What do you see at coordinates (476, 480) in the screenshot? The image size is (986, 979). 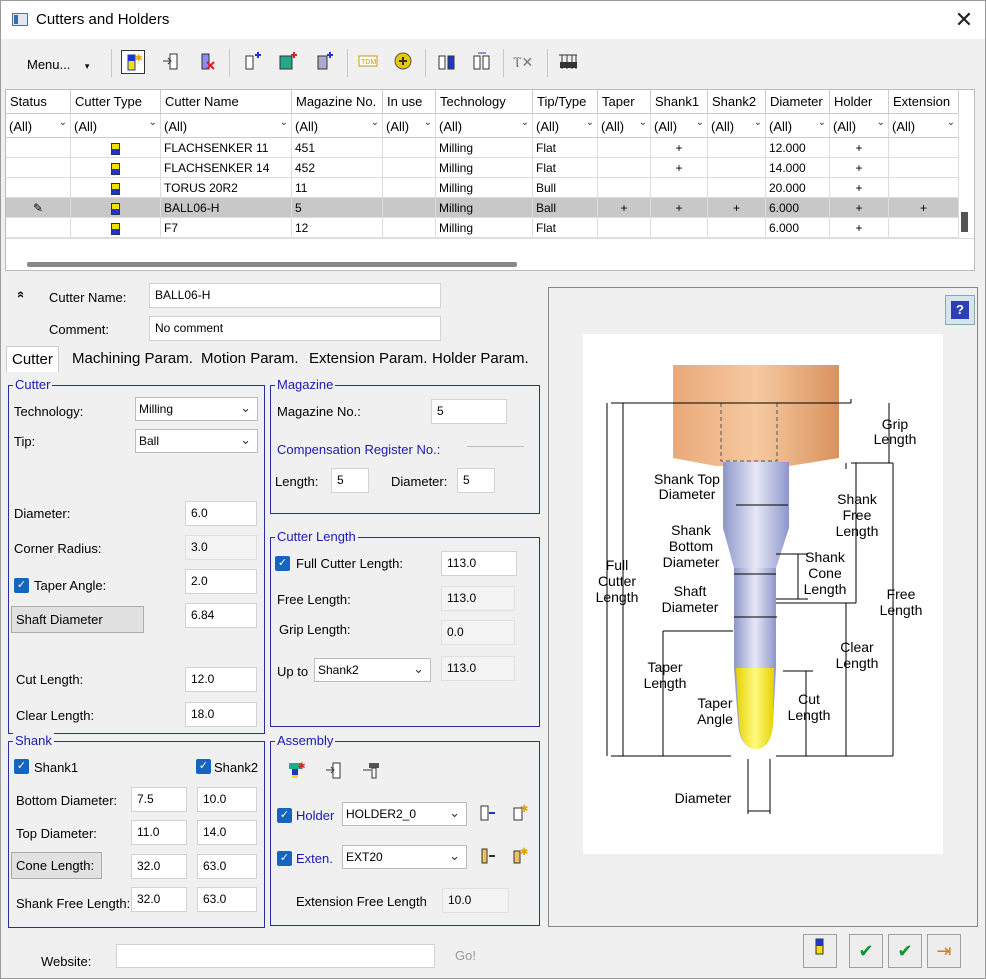 I see `comp-diameter-input: 5` at bounding box center [476, 480].